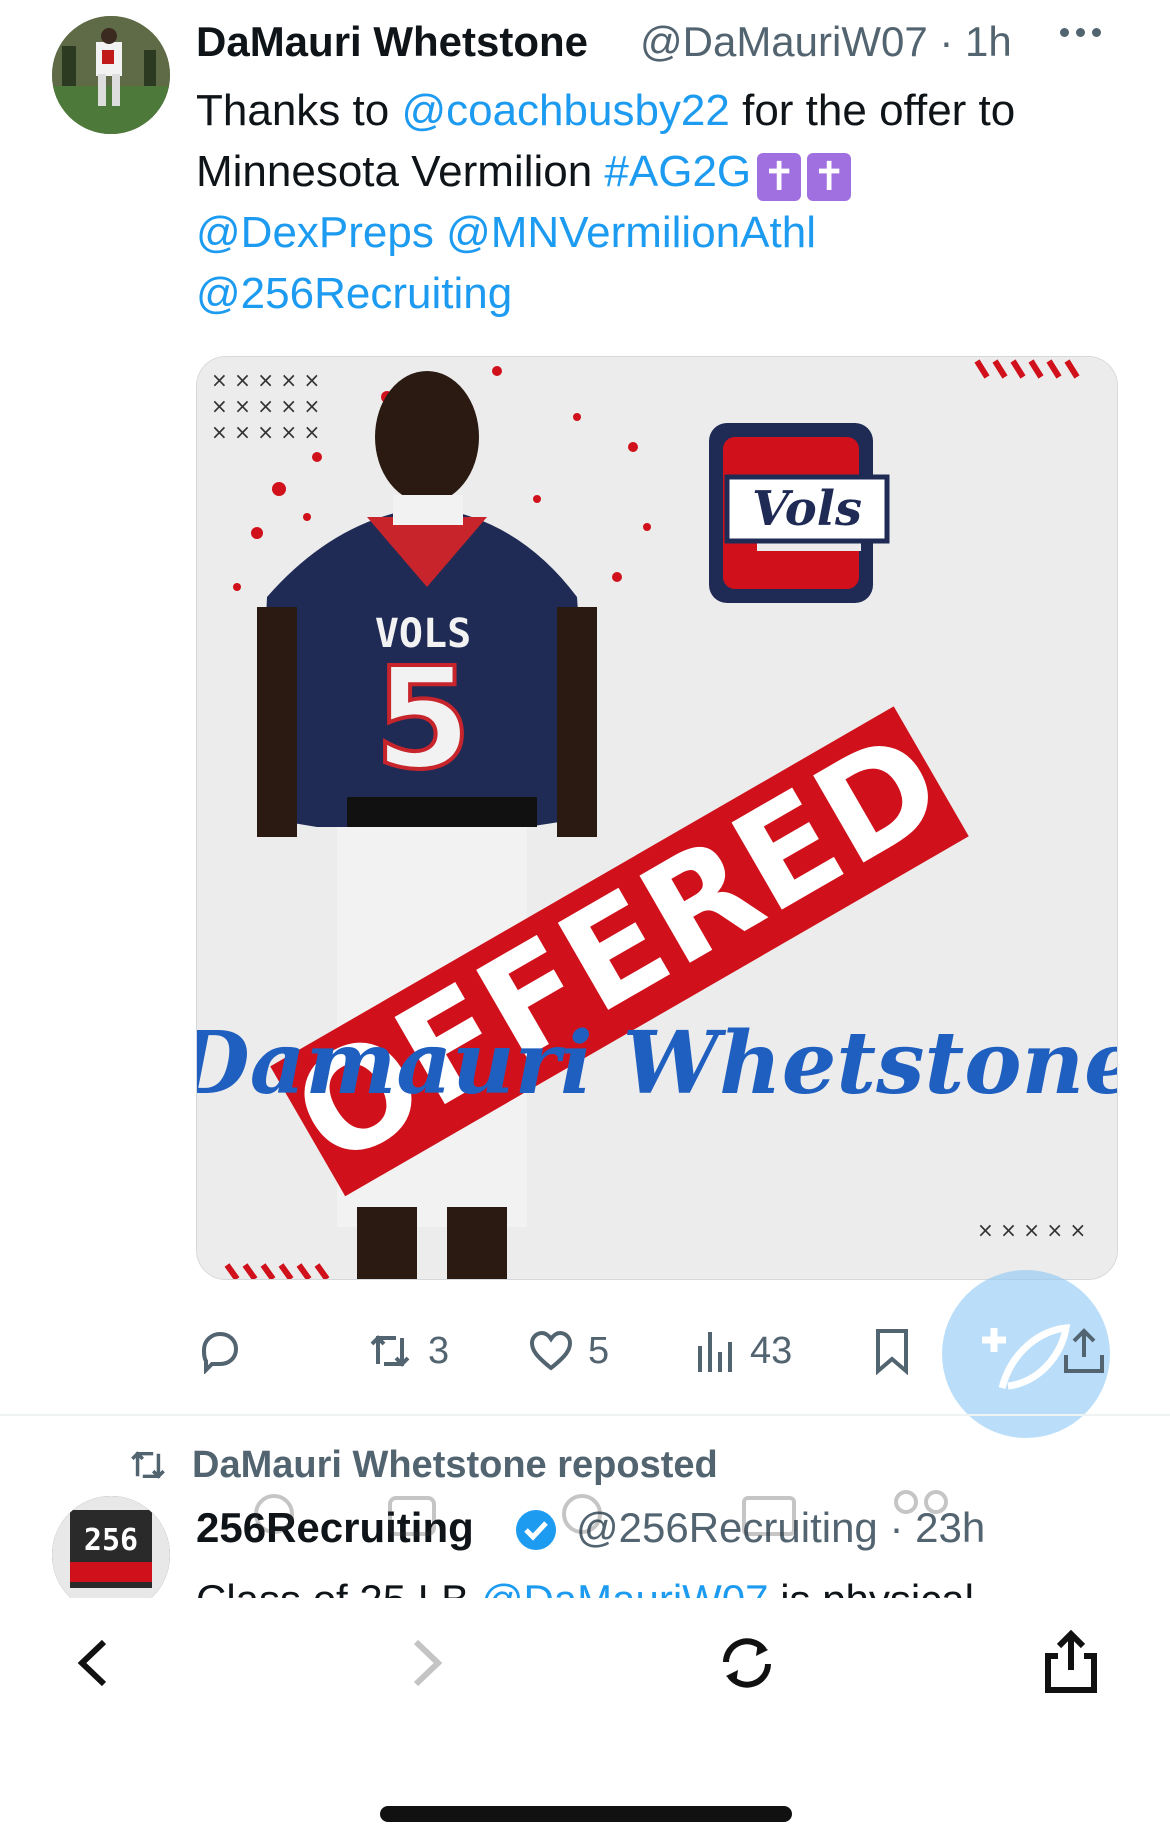 The height and width of the screenshot is (1844, 1170). I want to click on tweet-divider, so click(585, 1415).